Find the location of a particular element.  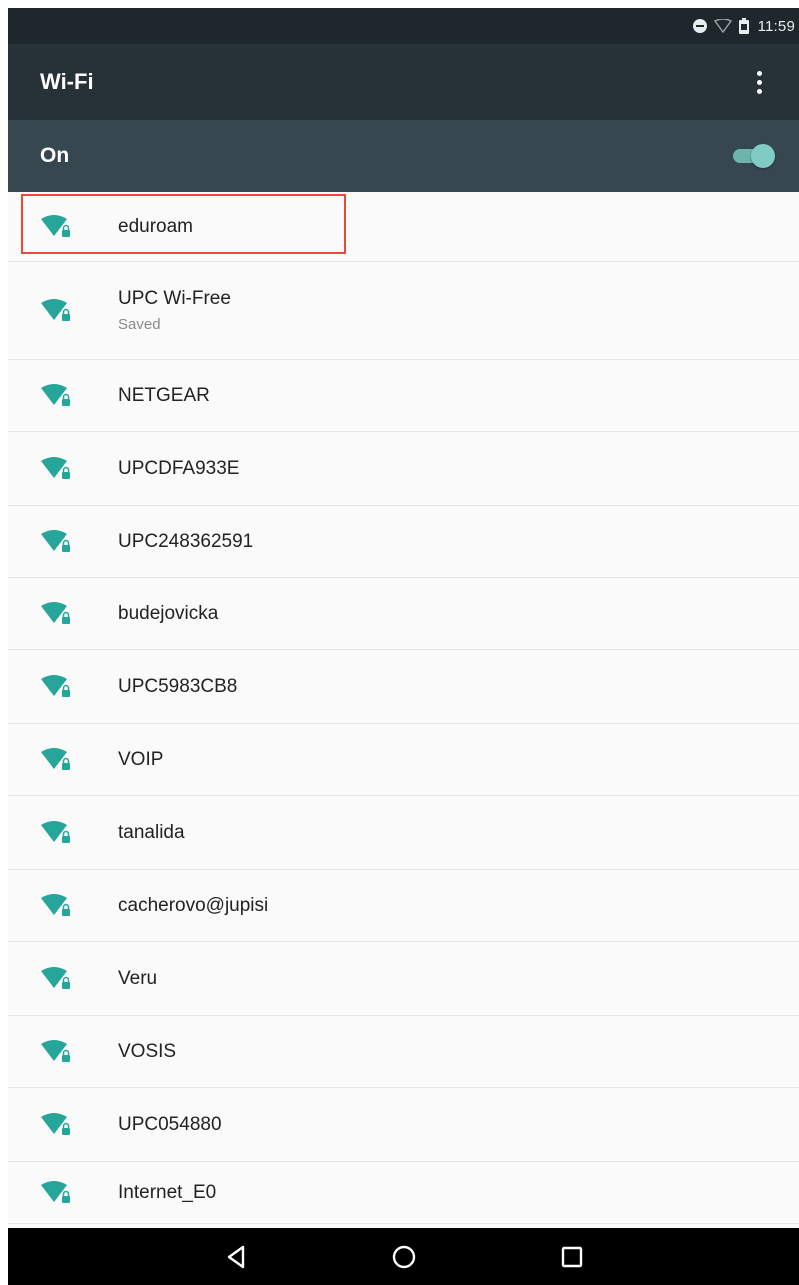

network-text: VOIP is located at coordinates (140, 760).